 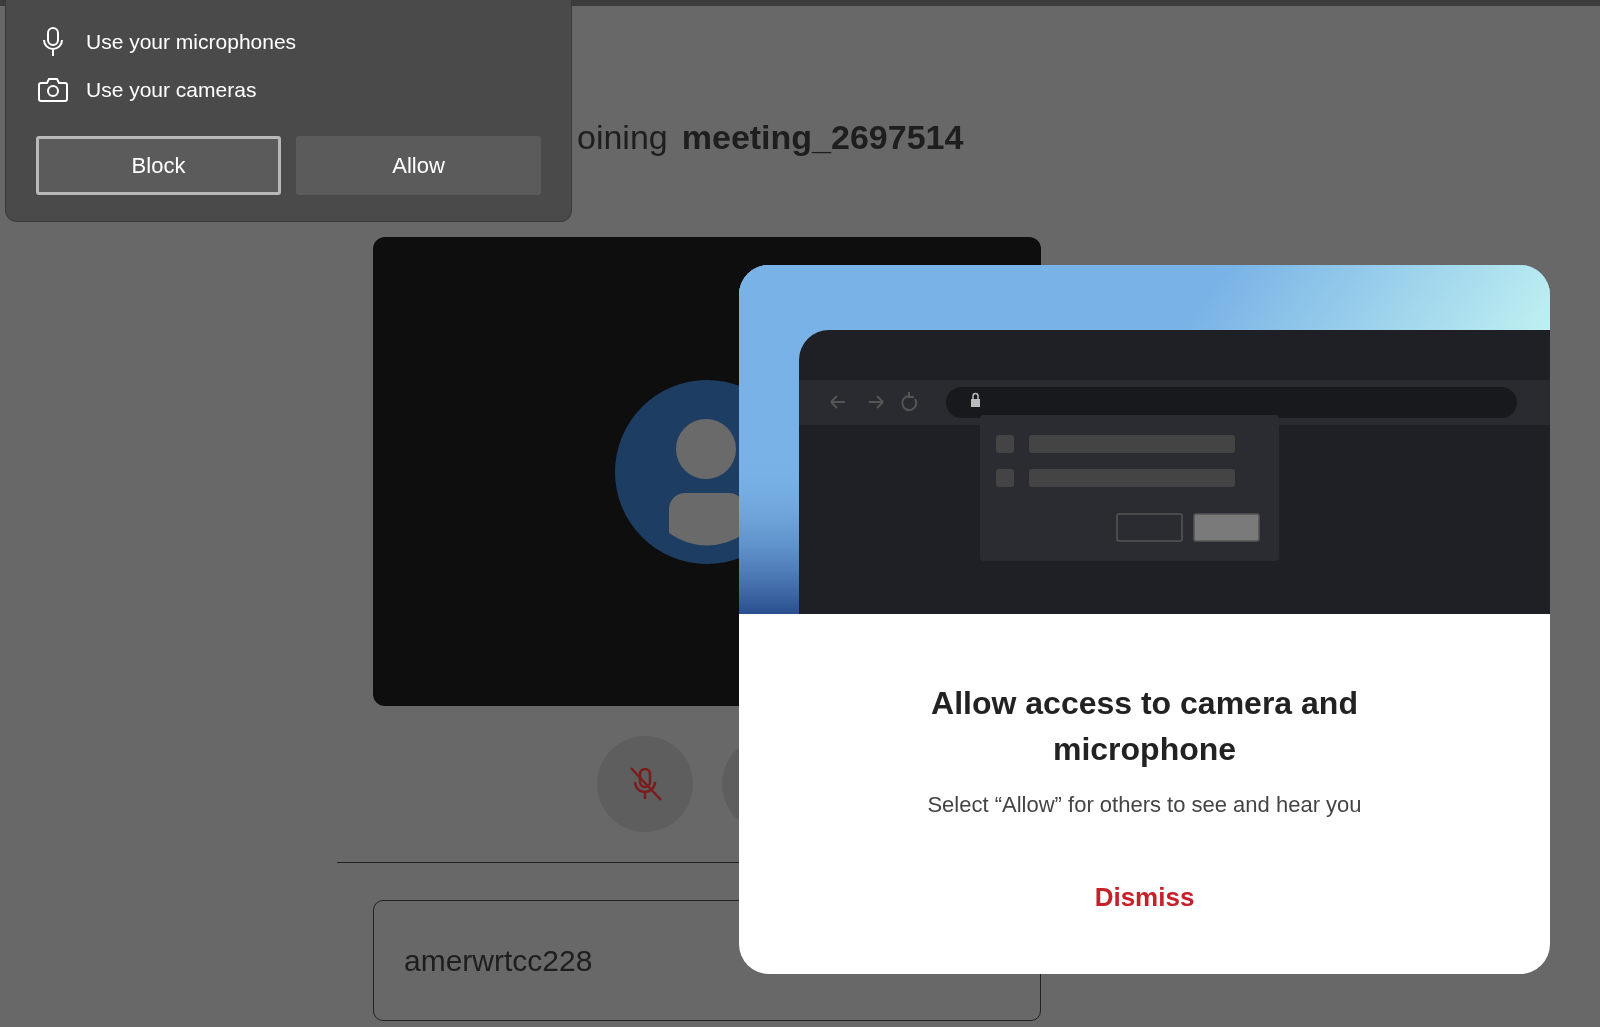 I want to click on modal-subtitle: Select “Allow” for others to see and hear you, so click(x=1144, y=805).